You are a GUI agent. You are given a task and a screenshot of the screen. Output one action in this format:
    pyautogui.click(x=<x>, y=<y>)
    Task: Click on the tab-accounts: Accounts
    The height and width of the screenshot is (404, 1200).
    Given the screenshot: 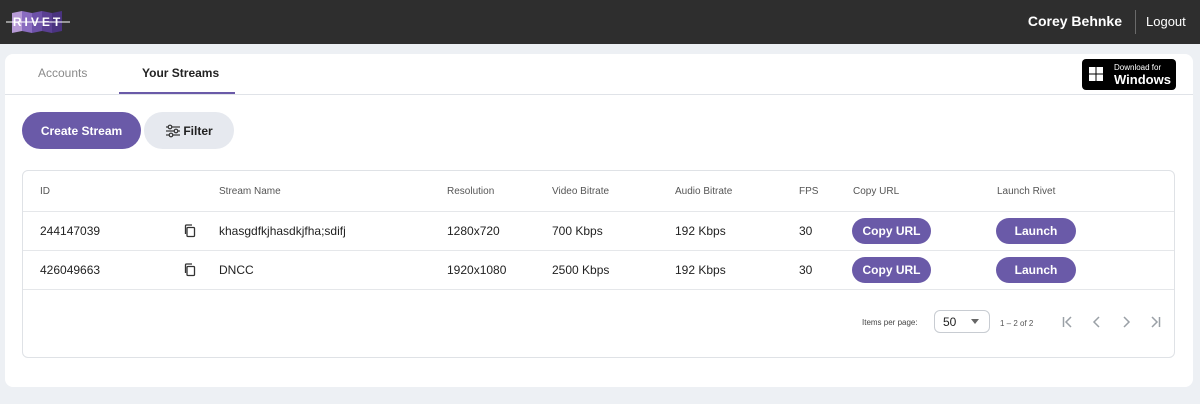 What is the action you would take?
    pyautogui.click(x=62, y=73)
    